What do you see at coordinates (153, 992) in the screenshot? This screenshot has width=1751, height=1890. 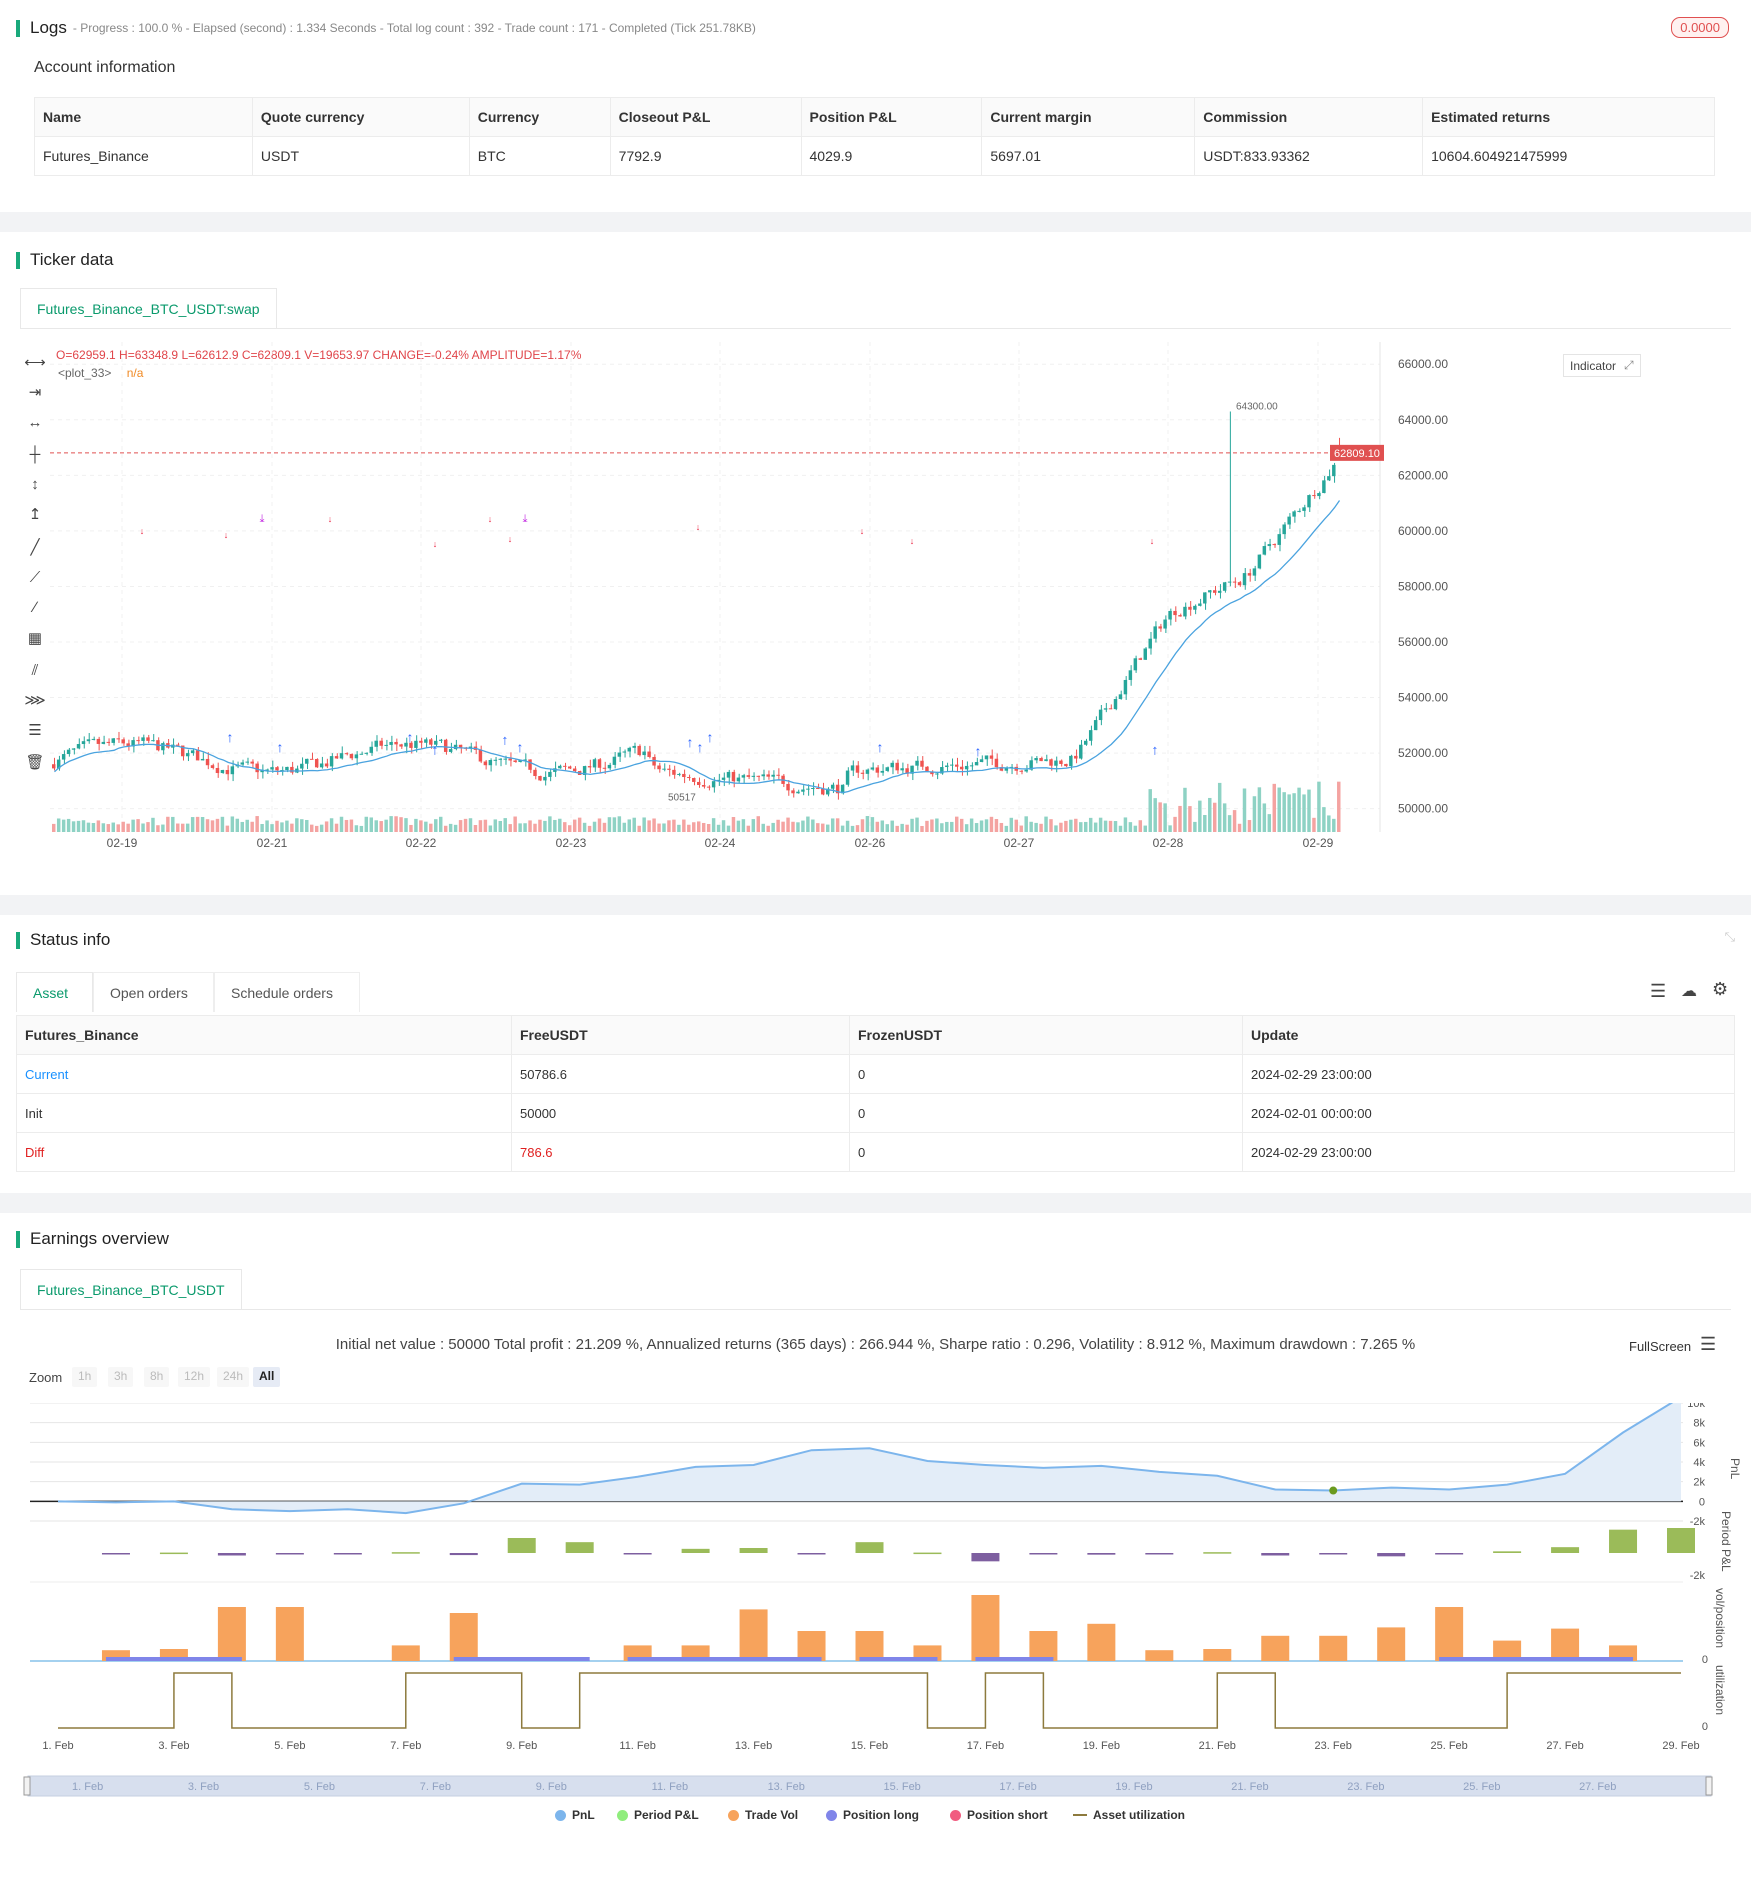 I see `tab-open-orders: Open orders` at bounding box center [153, 992].